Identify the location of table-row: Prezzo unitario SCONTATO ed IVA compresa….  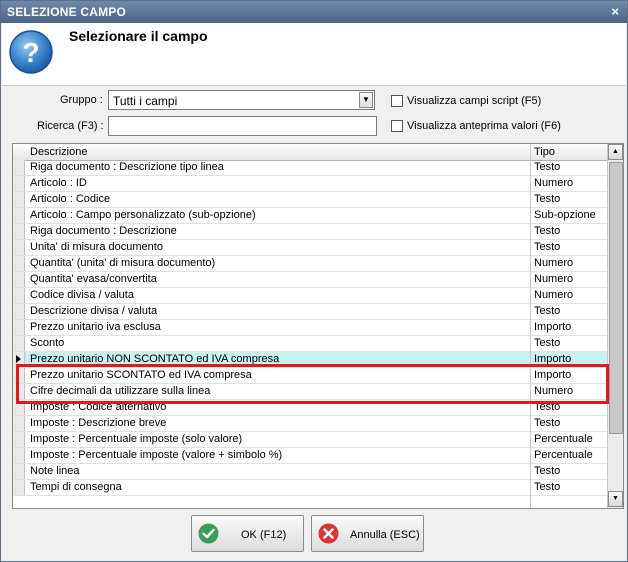
(310, 376).